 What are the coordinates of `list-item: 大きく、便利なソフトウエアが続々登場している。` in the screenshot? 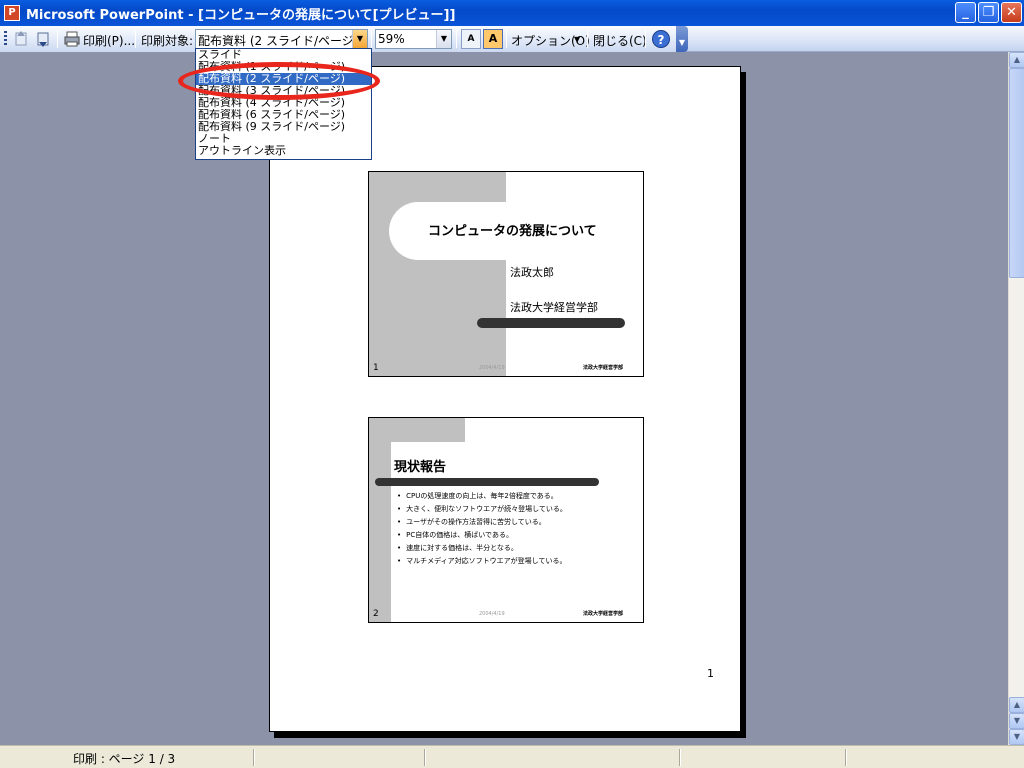 It's located at (482, 509).